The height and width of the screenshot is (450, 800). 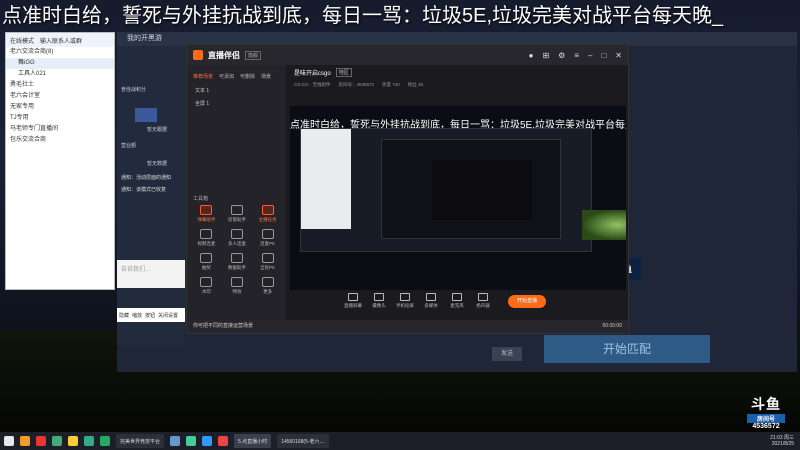 I want to click on source-button: 扬声器, so click(x=483, y=301).